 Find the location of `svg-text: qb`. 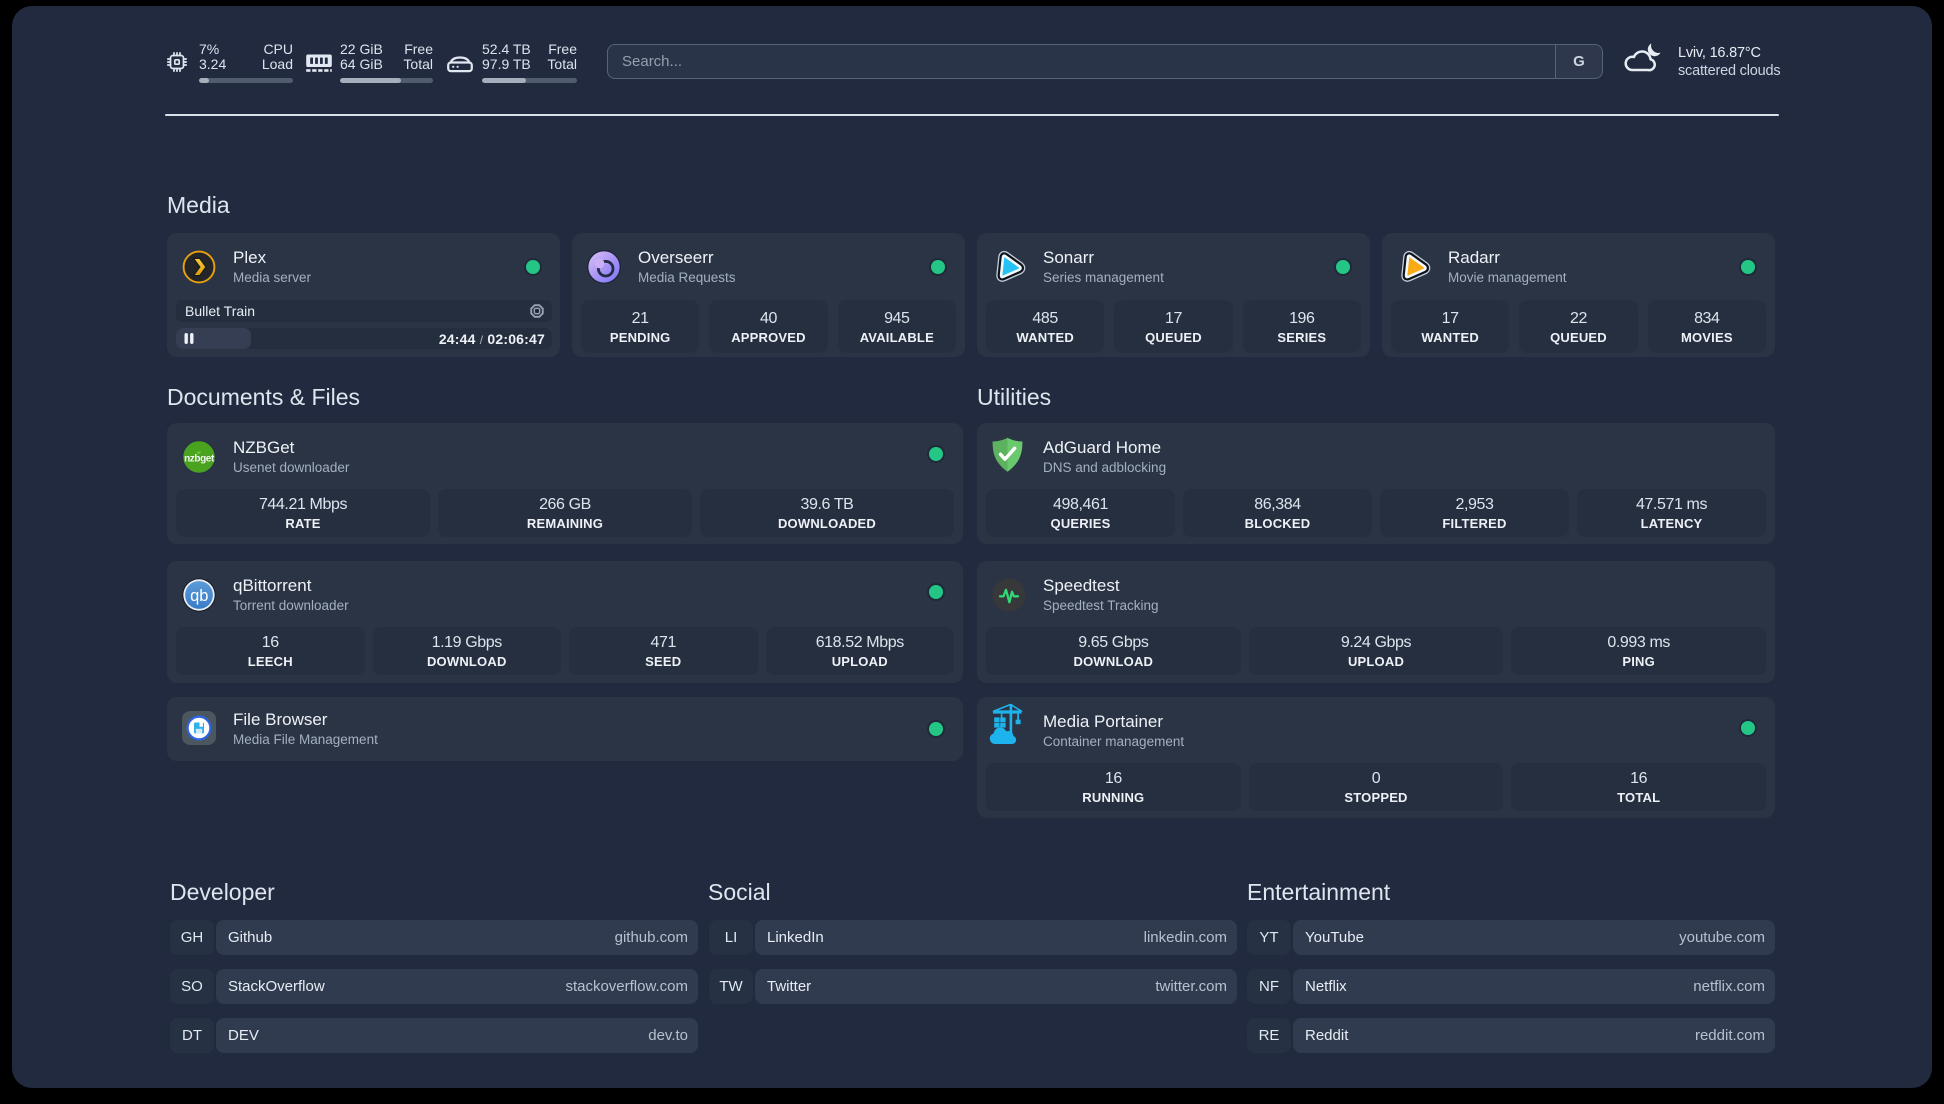

svg-text: qb is located at coordinates (199, 596).